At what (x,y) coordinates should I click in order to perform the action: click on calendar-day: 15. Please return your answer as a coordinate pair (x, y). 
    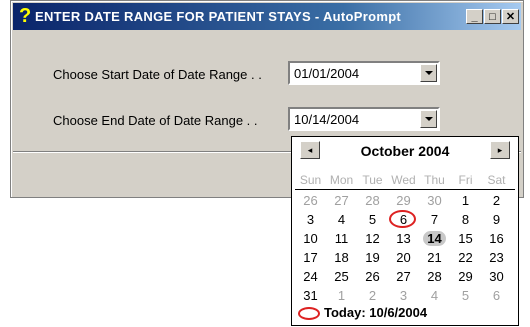
    Looking at the image, I should click on (465, 239).